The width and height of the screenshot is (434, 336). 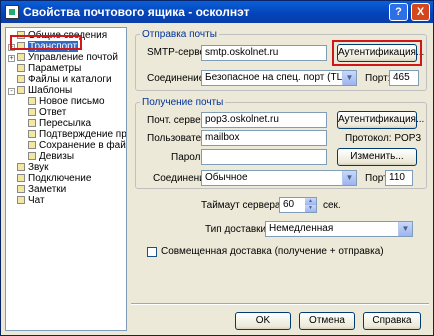 What do you see at coordinates (26, 200) in the screenshot?
I see `tree-item: Чат` at bounding box center [26, 200].